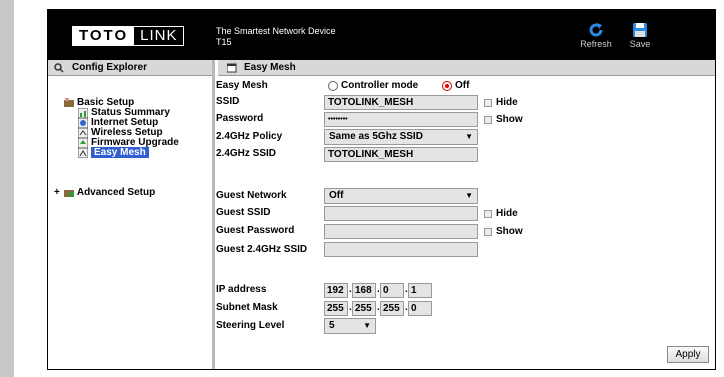 The width and height of the screenshot is (724, 377). I want to click on save-label: Save, so click(640, 44).